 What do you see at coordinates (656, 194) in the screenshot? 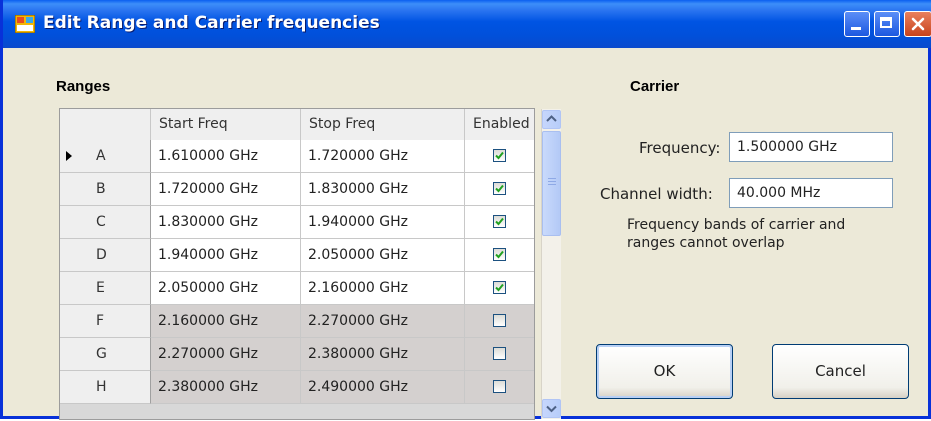
I see `channel-width-label: Channel width:` at bounding box center [656, 194].